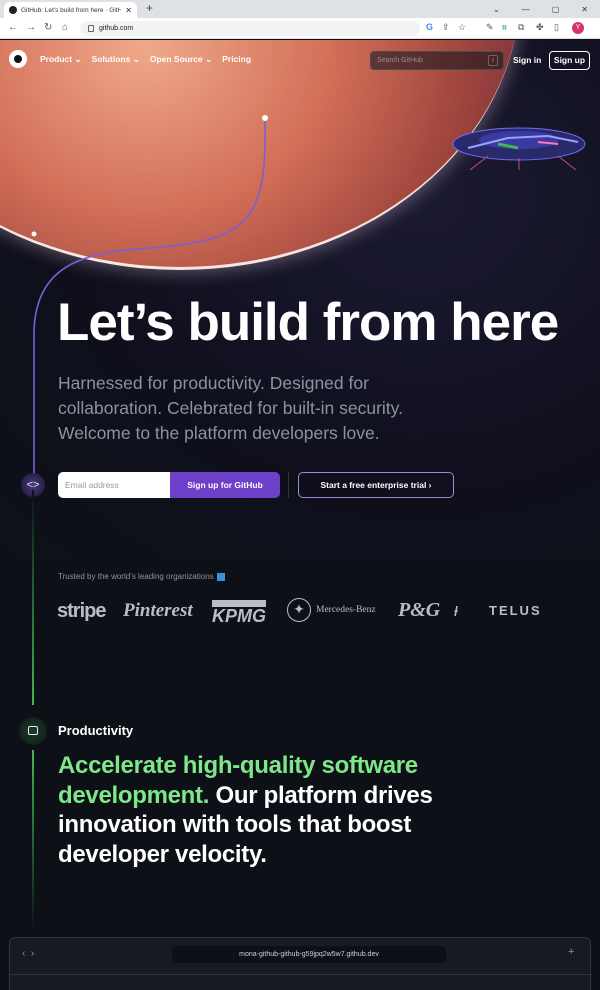 This screenshot has height=990, width=600. Describe the element at coordinates (526, 9) in the screenshot. I see `minimize-icon: —` at that location.